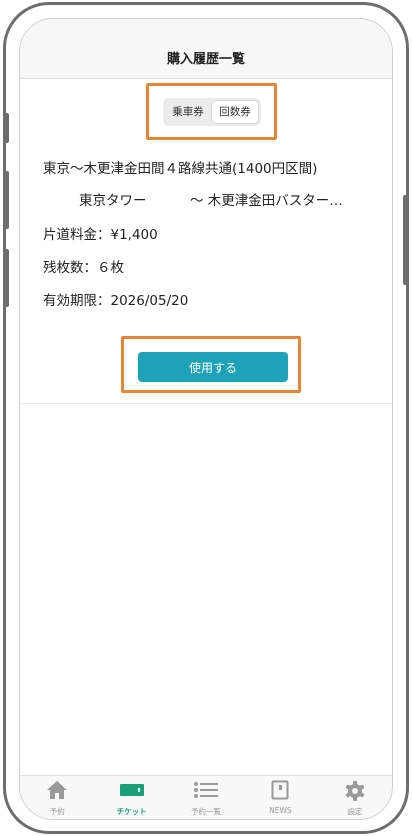 The image size is (412, 836). What do you see at coordinates (355, 811) in the screenshot?
I see `tab-label: 設定` at bounding box center [355, 811].